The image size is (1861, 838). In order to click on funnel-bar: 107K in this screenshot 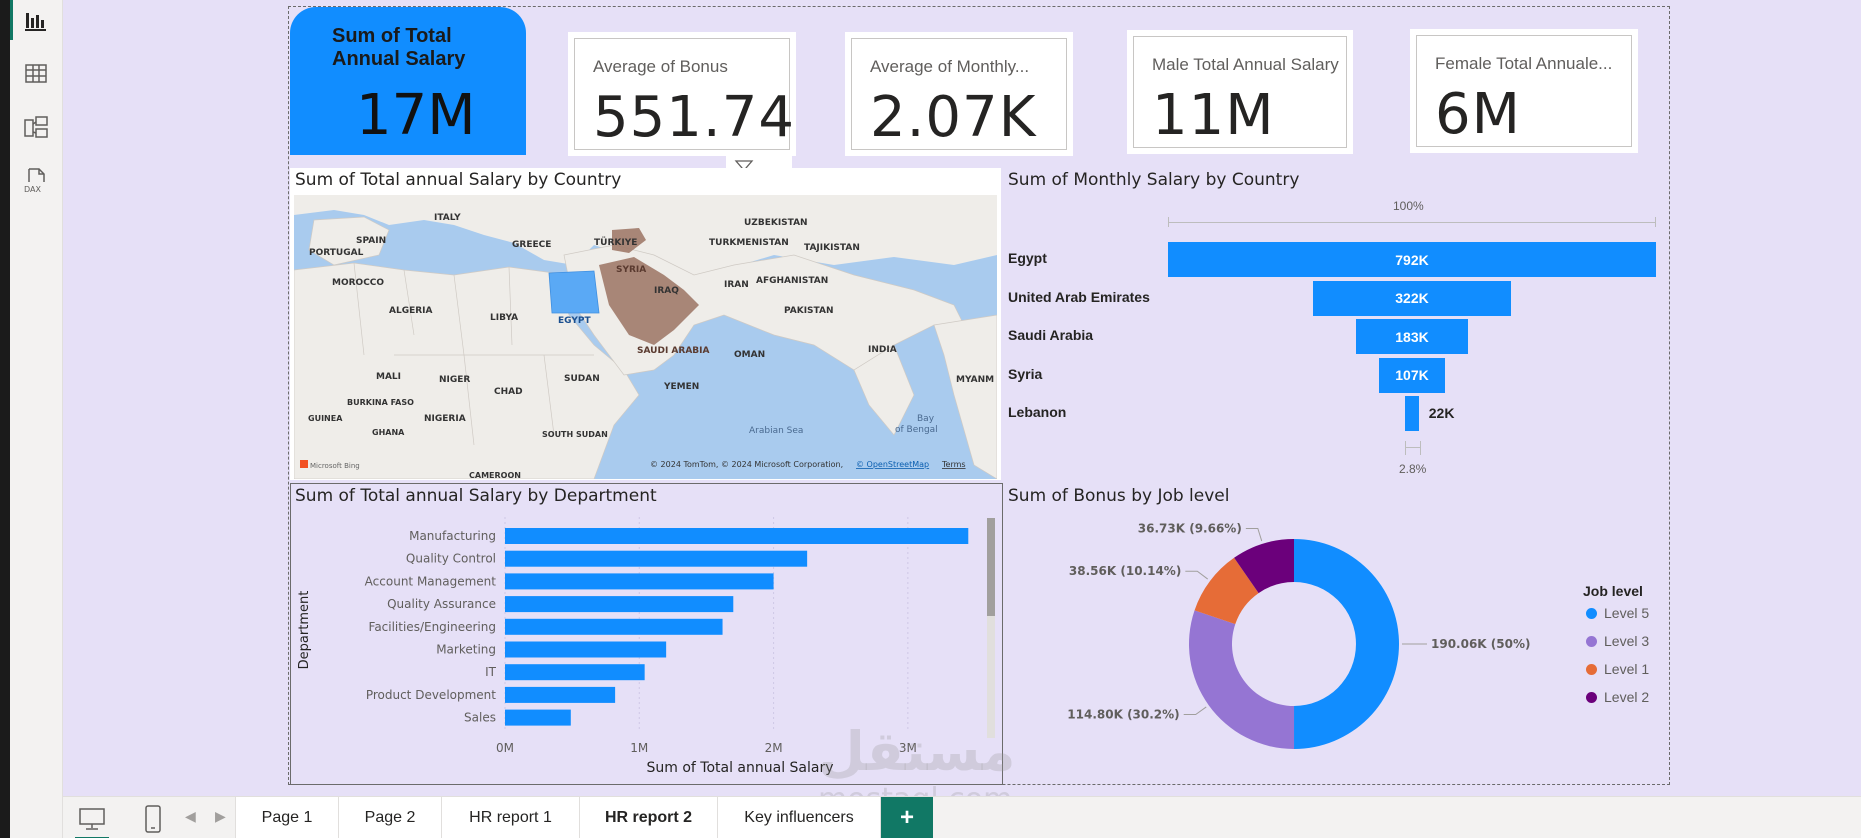, I will do `click(1412, 375)`.